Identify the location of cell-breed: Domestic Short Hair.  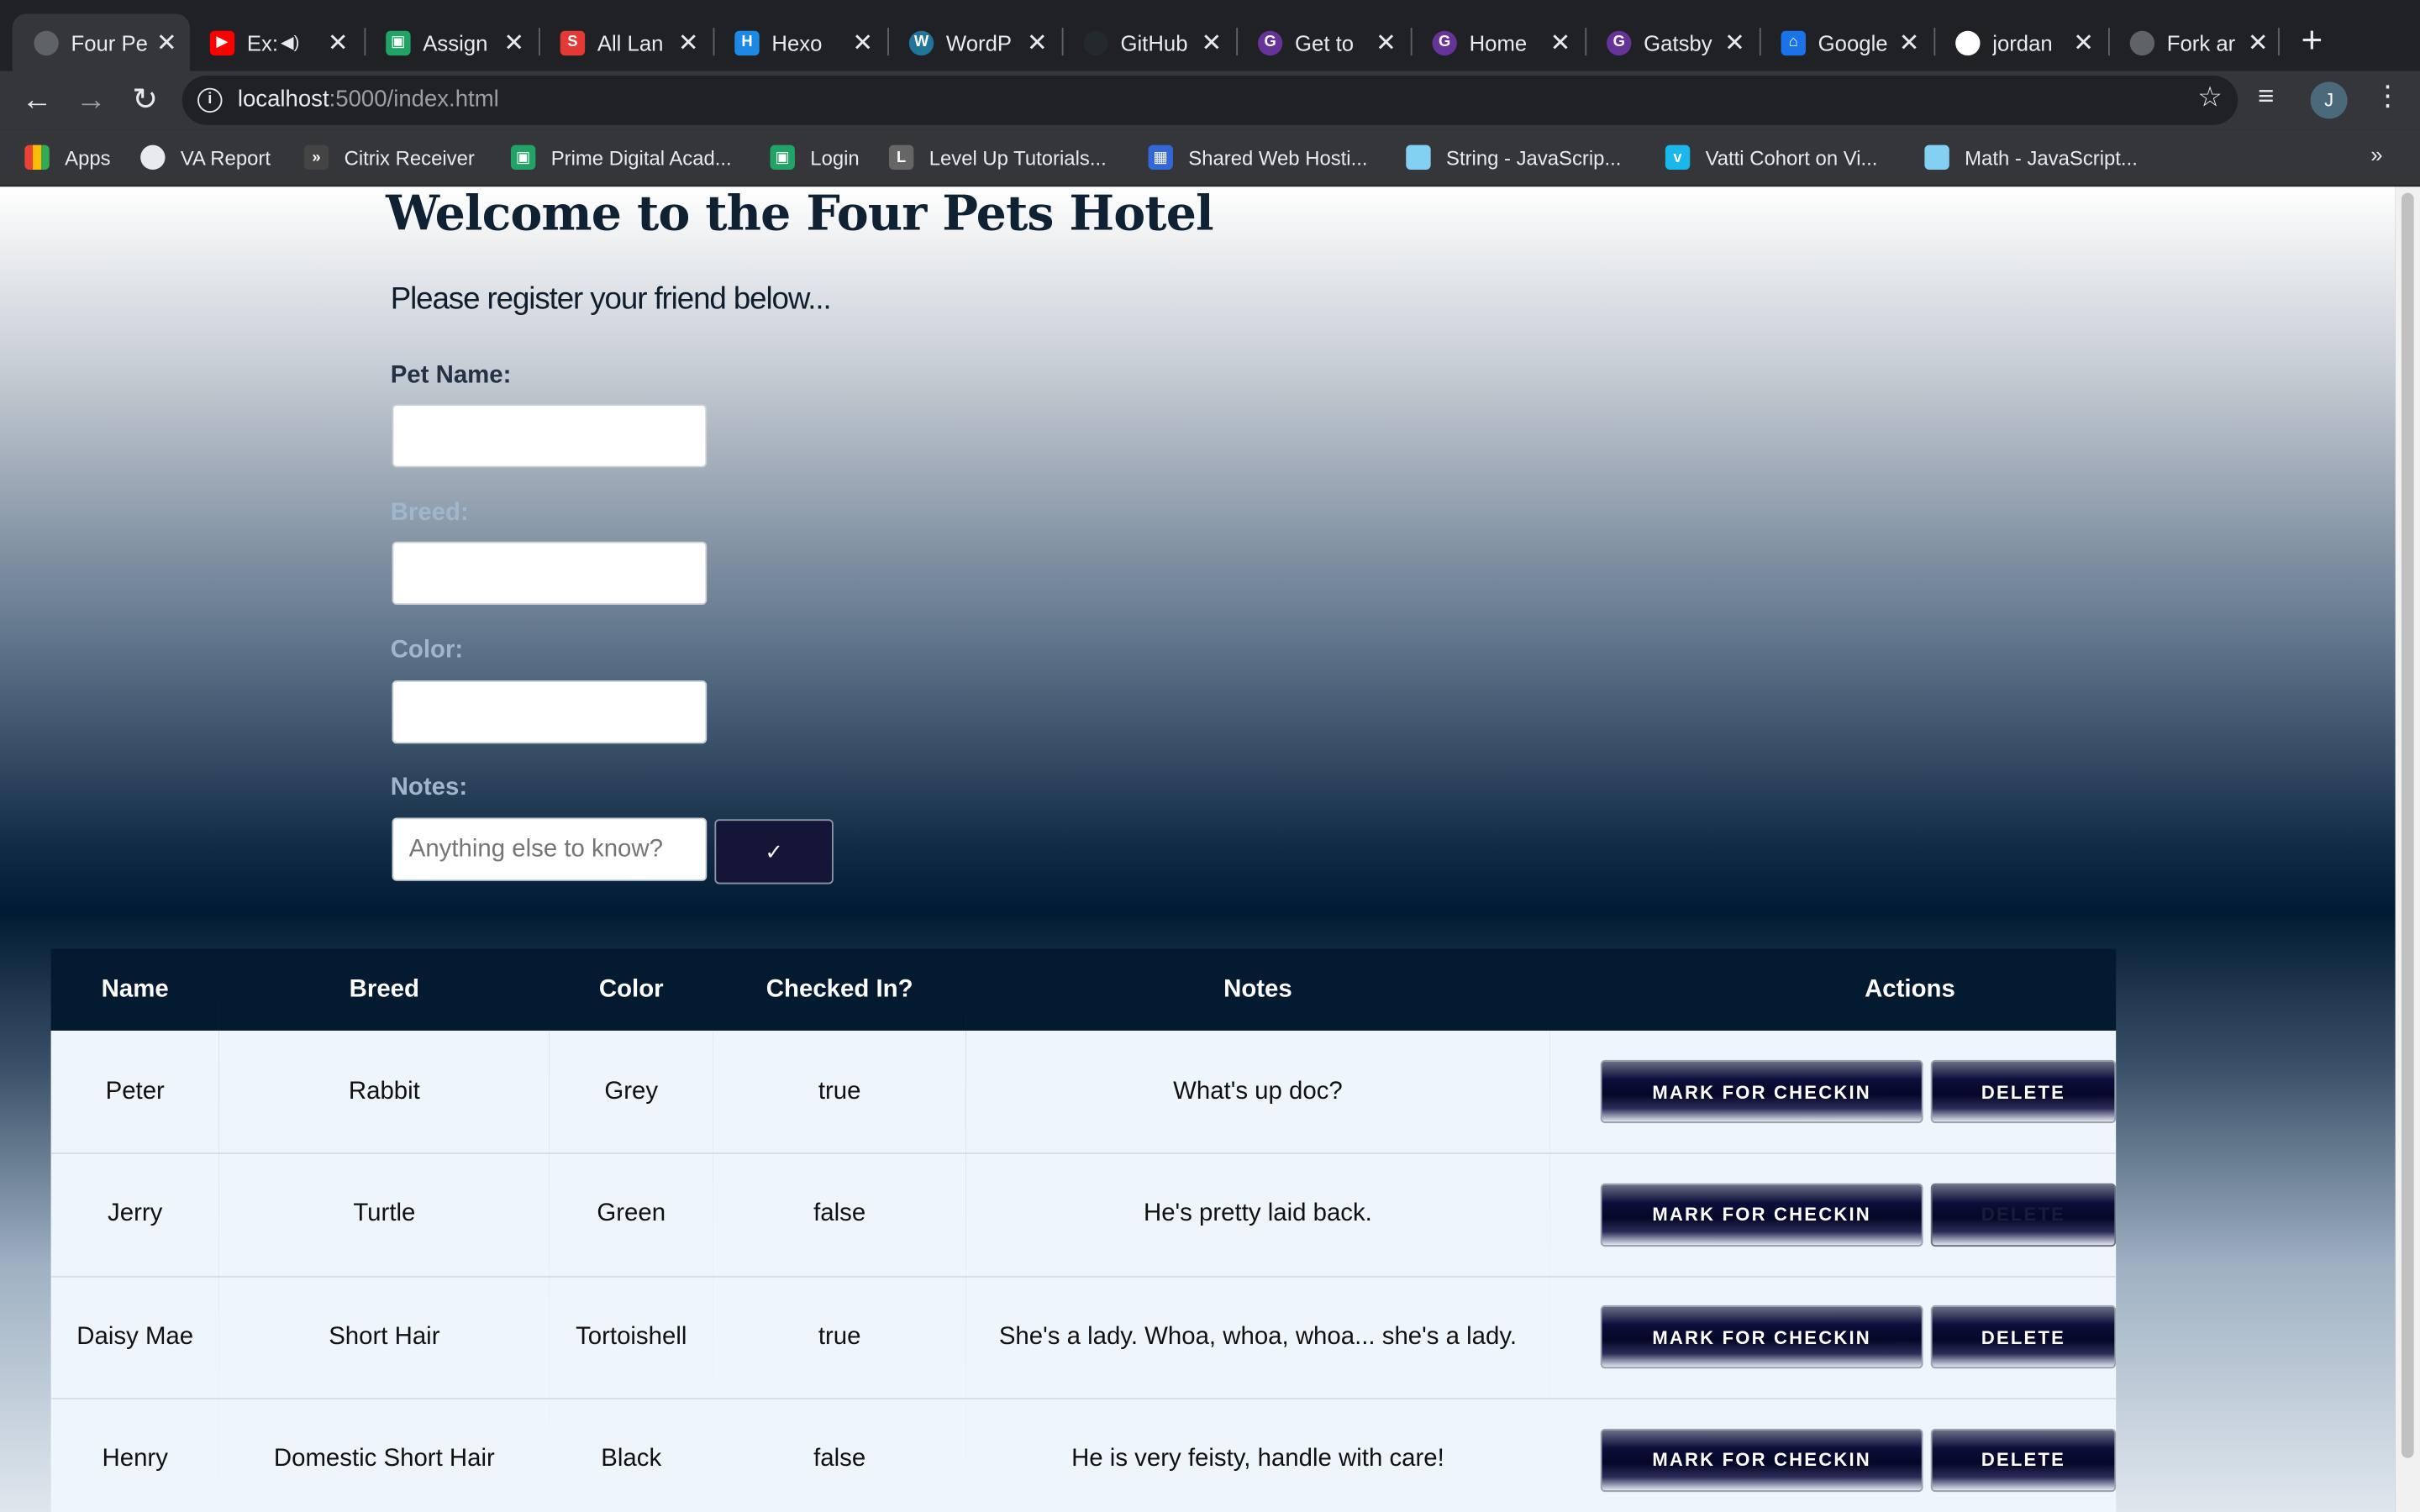
(384, 1455).